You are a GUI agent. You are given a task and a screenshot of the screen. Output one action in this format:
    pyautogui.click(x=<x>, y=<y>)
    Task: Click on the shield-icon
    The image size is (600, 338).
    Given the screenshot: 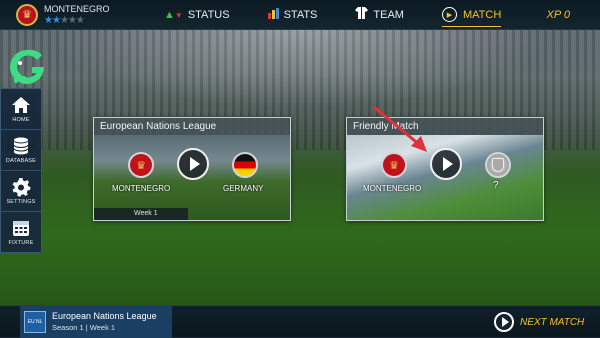 What is the action you would take?
    pyautogui.click(x=498, y=165)
    